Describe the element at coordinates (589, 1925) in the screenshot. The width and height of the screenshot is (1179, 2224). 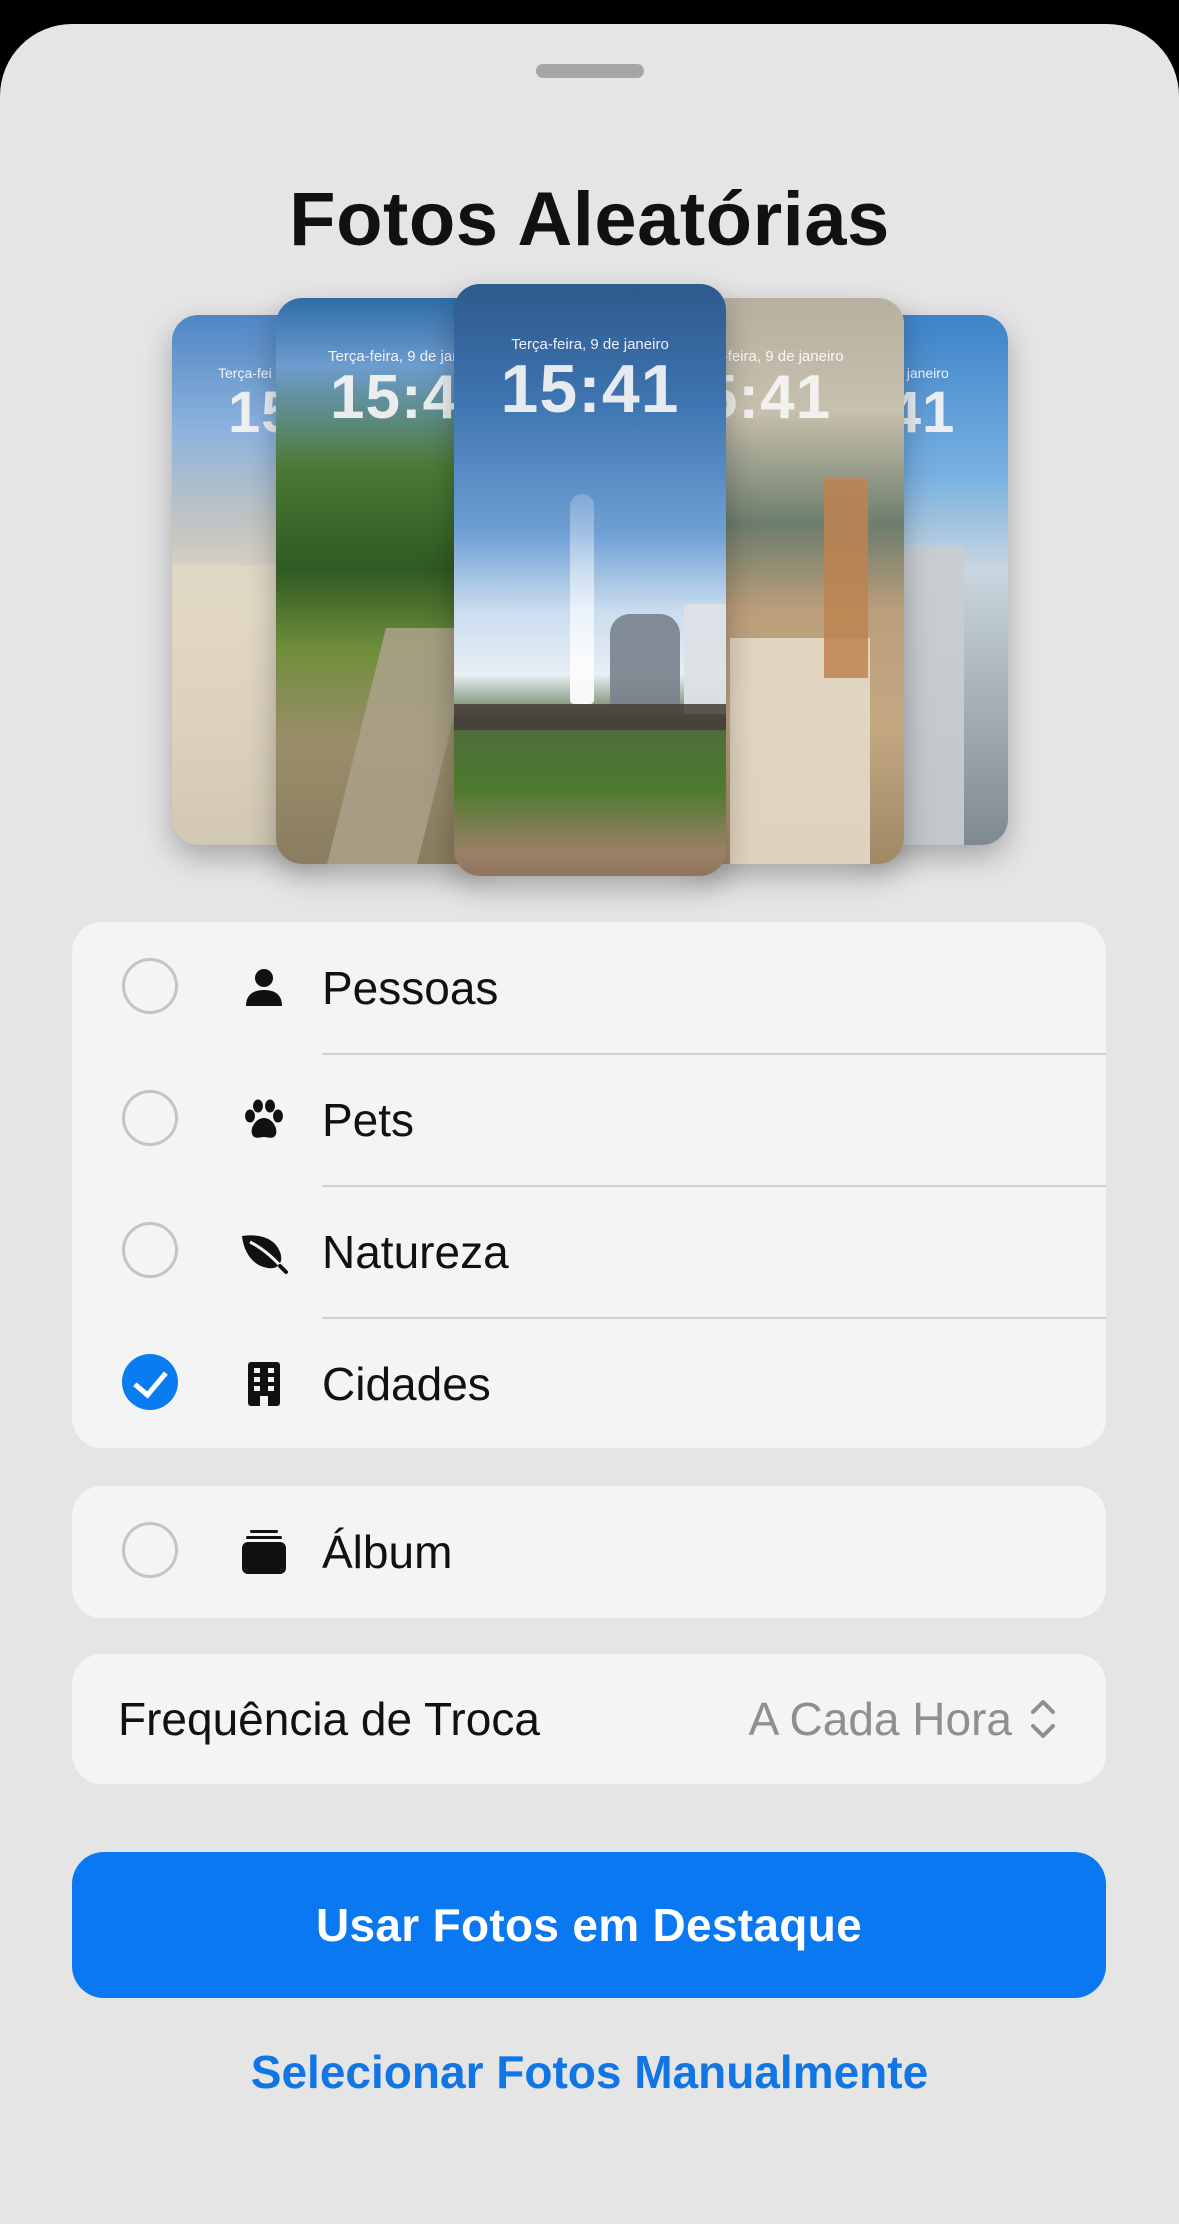
I see `use-featured-photos-button: Usar Fotos em Destaque` at that location.